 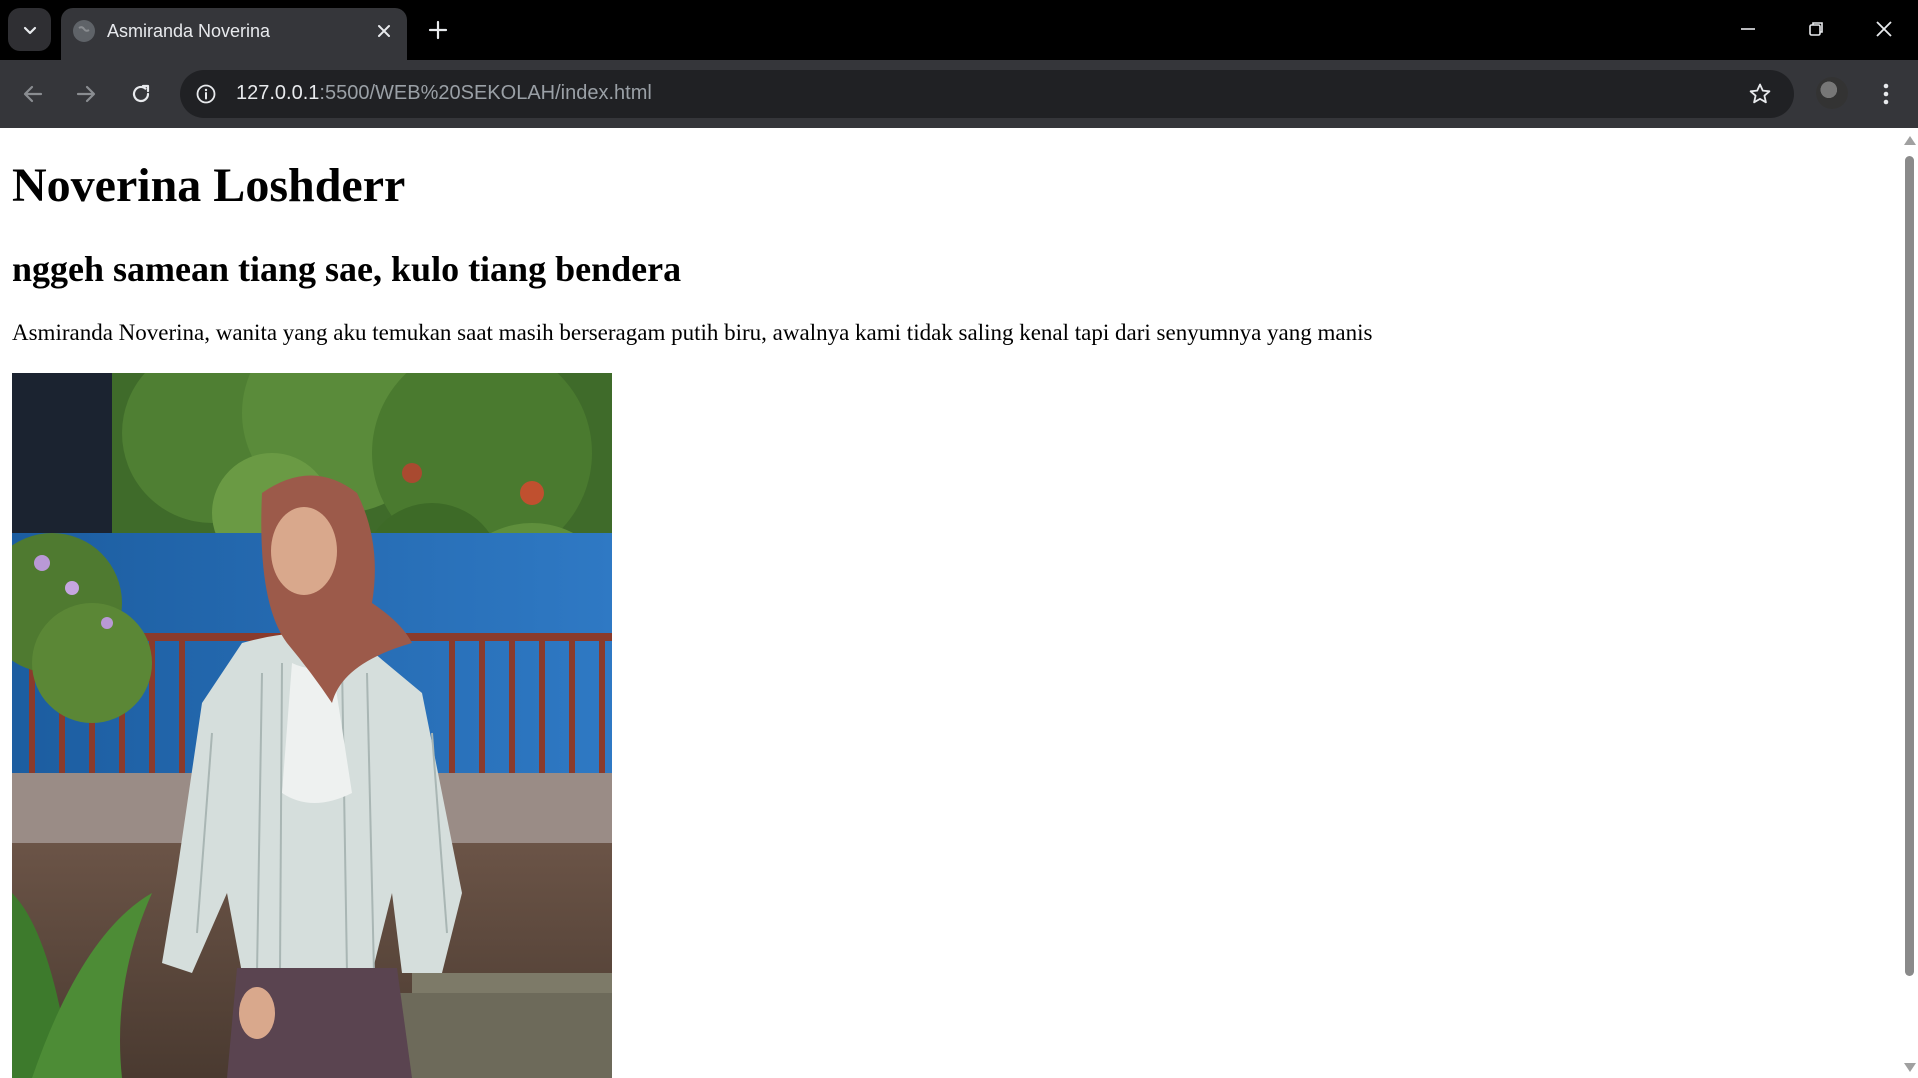 I want to click on browser-menu-button, so click(x=1886, y=94).